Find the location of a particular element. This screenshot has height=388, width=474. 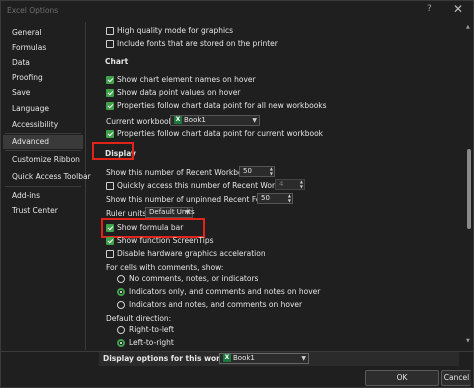

comments-options-label: For cells with comments, show: is located at coordinates (165, 267).